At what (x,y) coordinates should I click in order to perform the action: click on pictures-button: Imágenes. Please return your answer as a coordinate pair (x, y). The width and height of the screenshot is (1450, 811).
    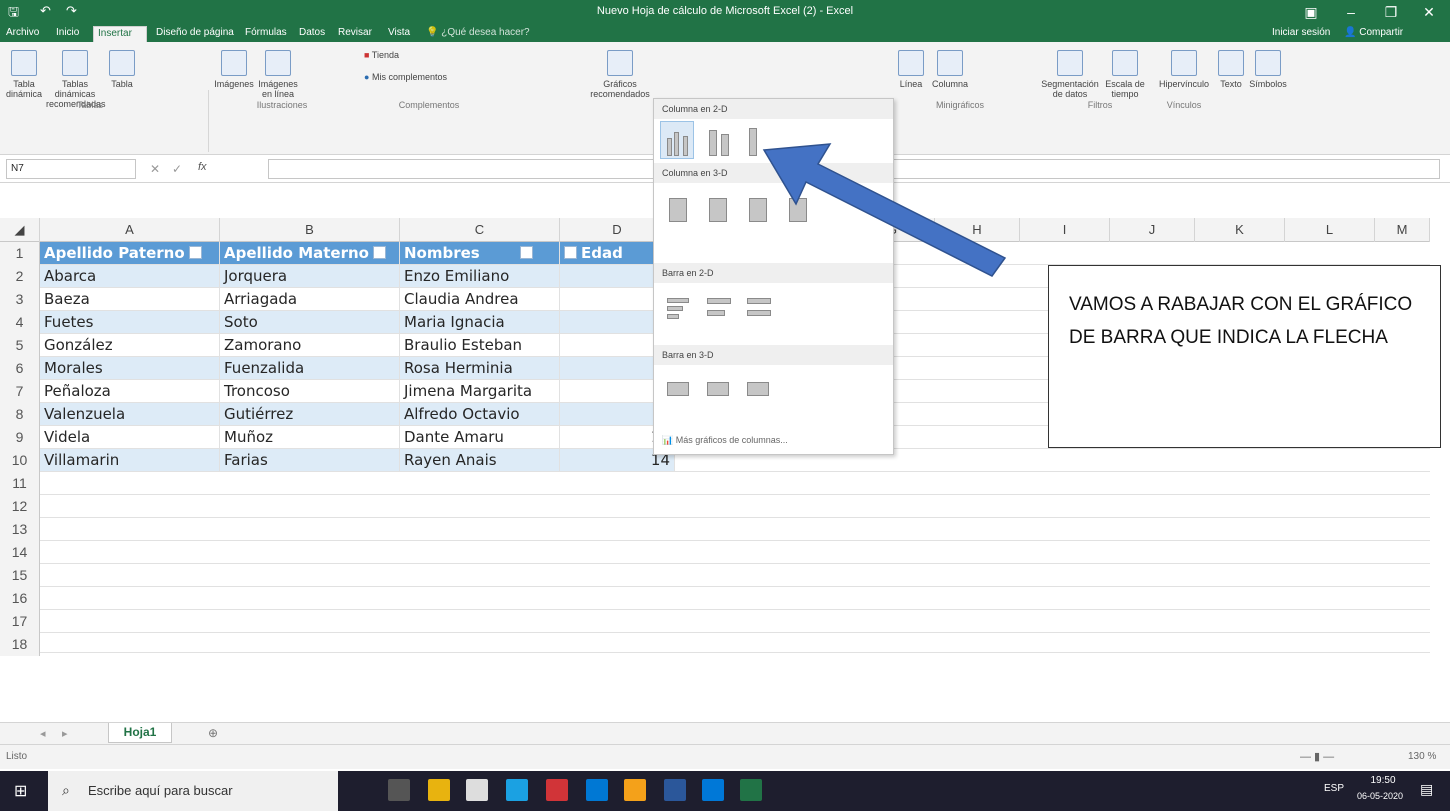
    Looking at the image, I should click on (234, 69).